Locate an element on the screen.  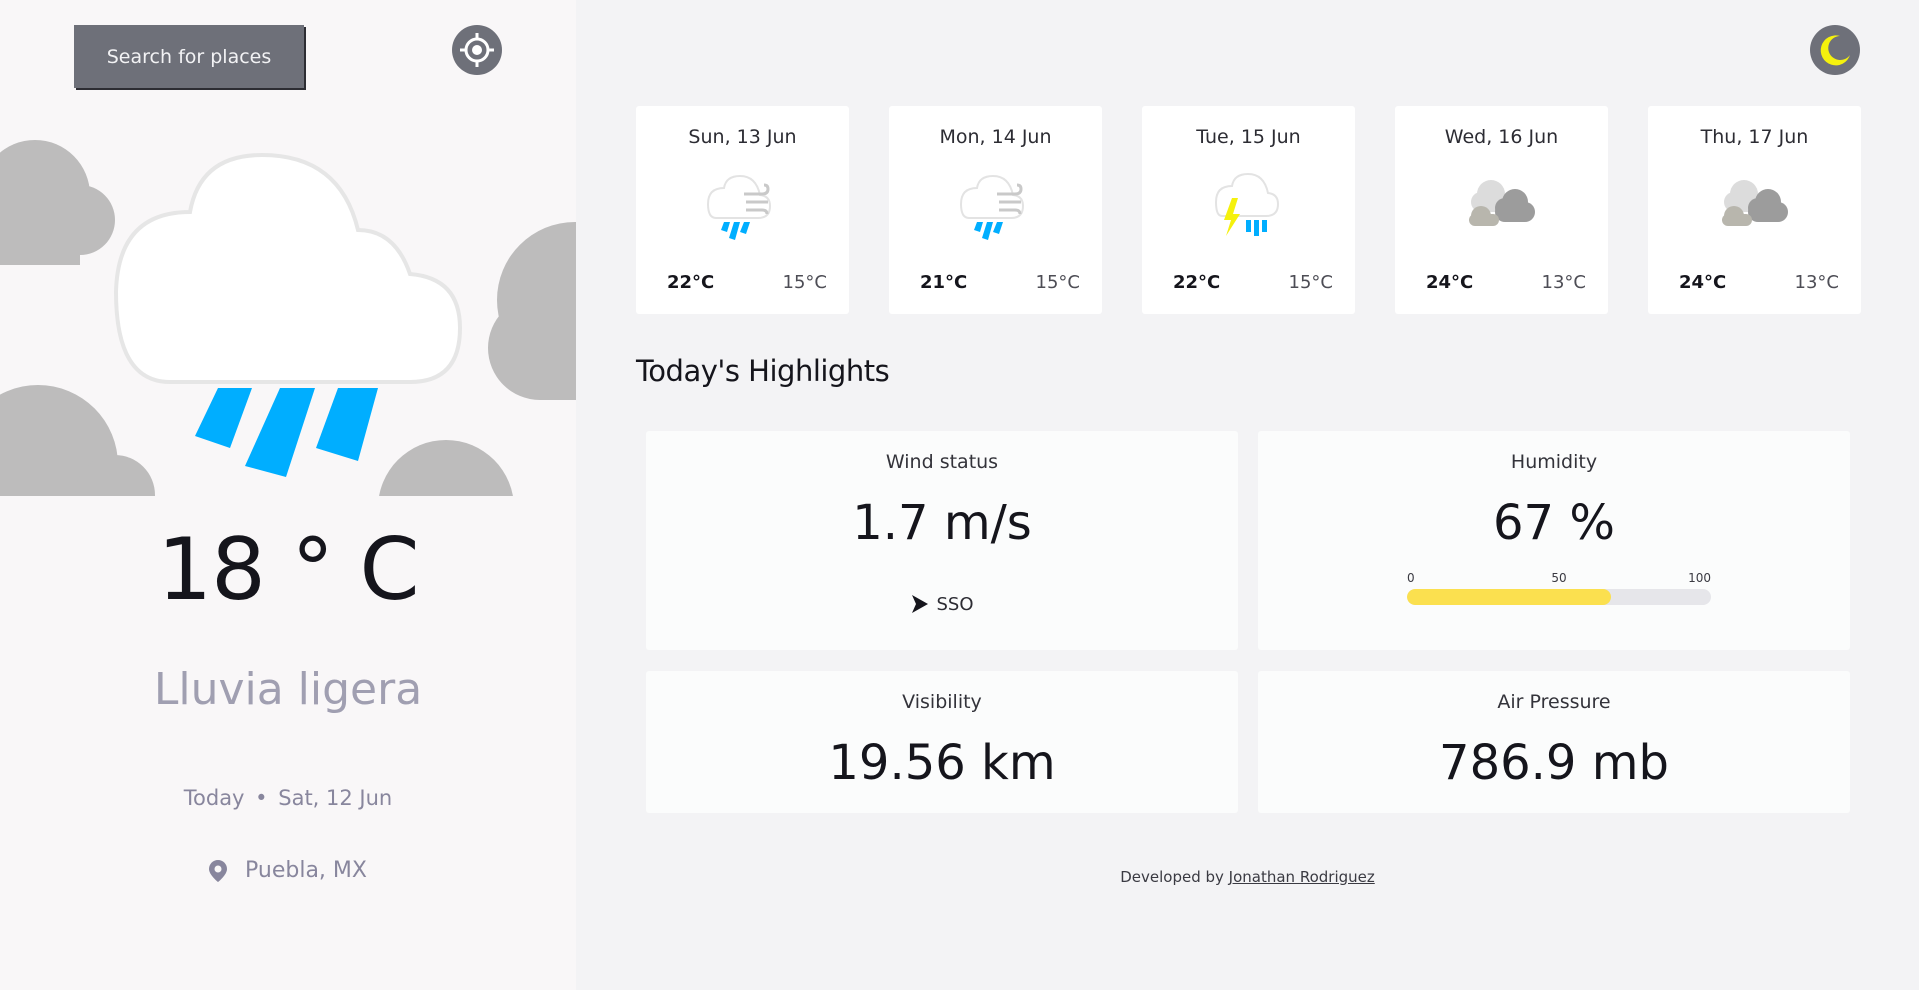
light-rain-cloud-icon is located at coordinates (288, 314).